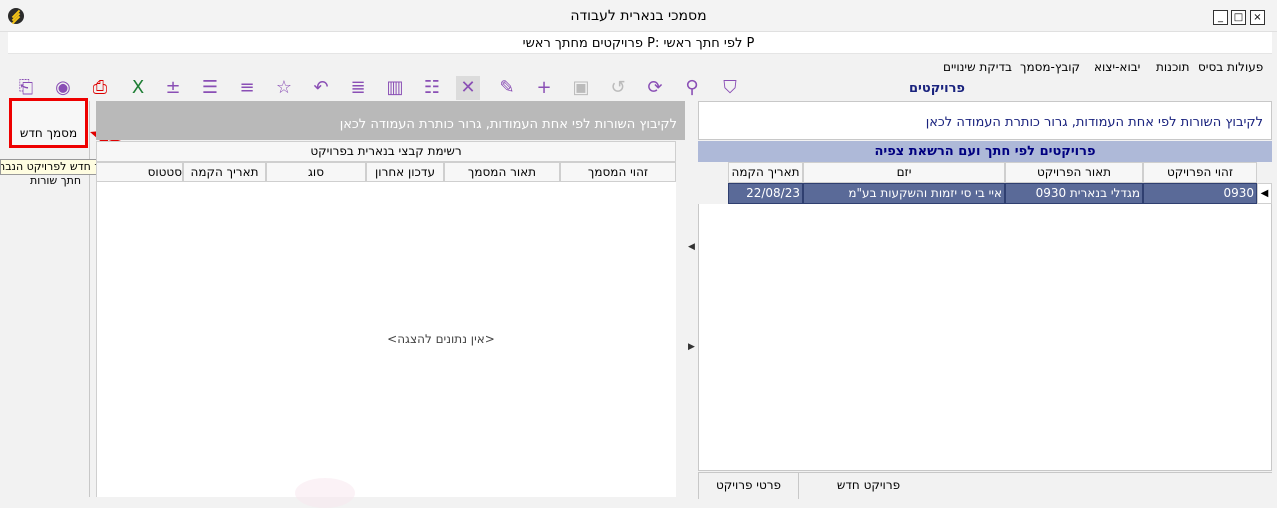  Describe the element at coordinates (139, 172) in the screenshot. I see `column-status: סטטוס` at that location.